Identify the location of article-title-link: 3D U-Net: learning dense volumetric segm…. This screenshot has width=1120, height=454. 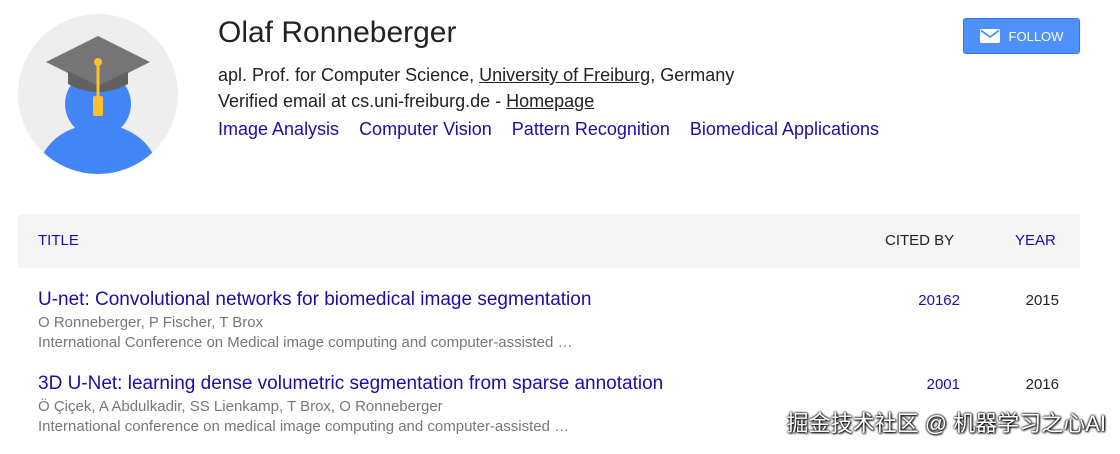
(350, 384).